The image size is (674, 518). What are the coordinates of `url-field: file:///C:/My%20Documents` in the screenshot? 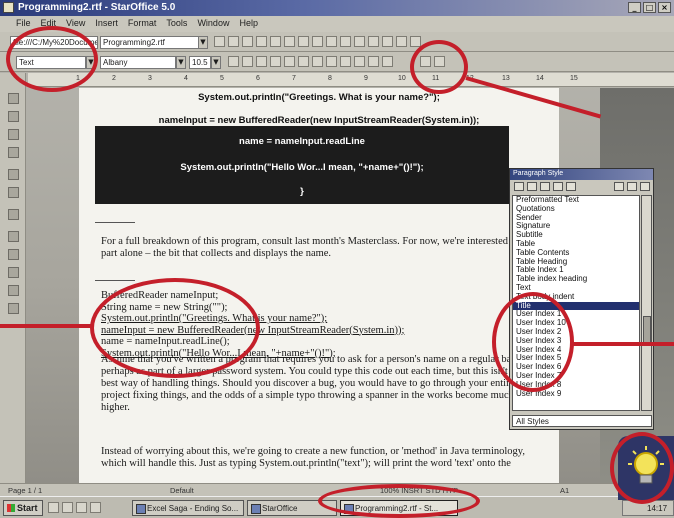 It's located at (54, 42).